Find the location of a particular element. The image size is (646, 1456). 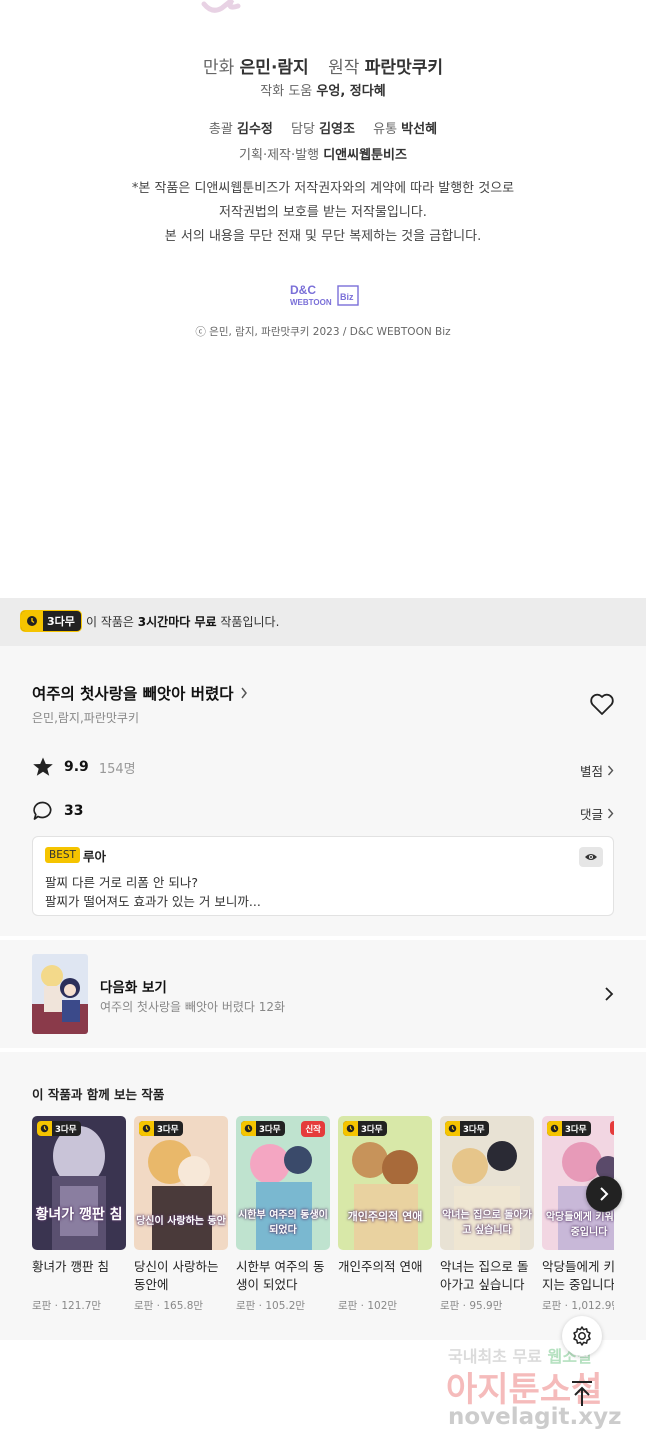

rating-count: 154명 is located at coordinates (117, 769).